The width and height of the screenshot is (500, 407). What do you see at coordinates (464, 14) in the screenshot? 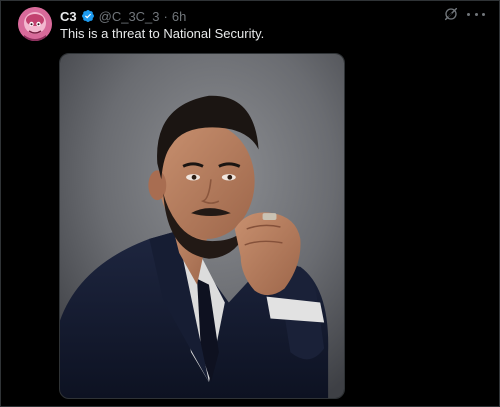
I see `post-actions-top` at bounding box center [464, 14].